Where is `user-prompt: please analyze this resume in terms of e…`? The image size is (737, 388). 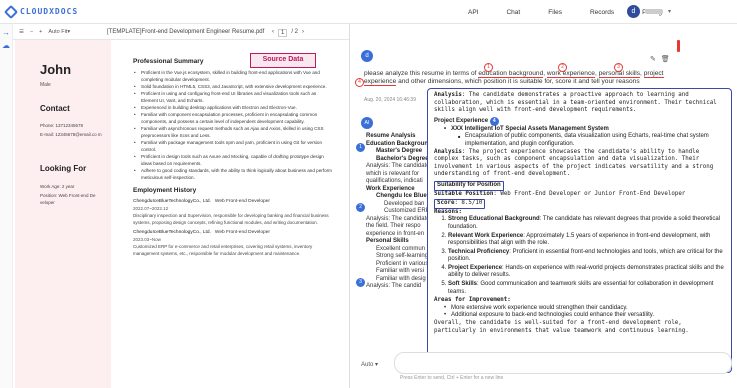 user-prompt: please analyze this resume in terms of e… is located at coordinates (524, 78).